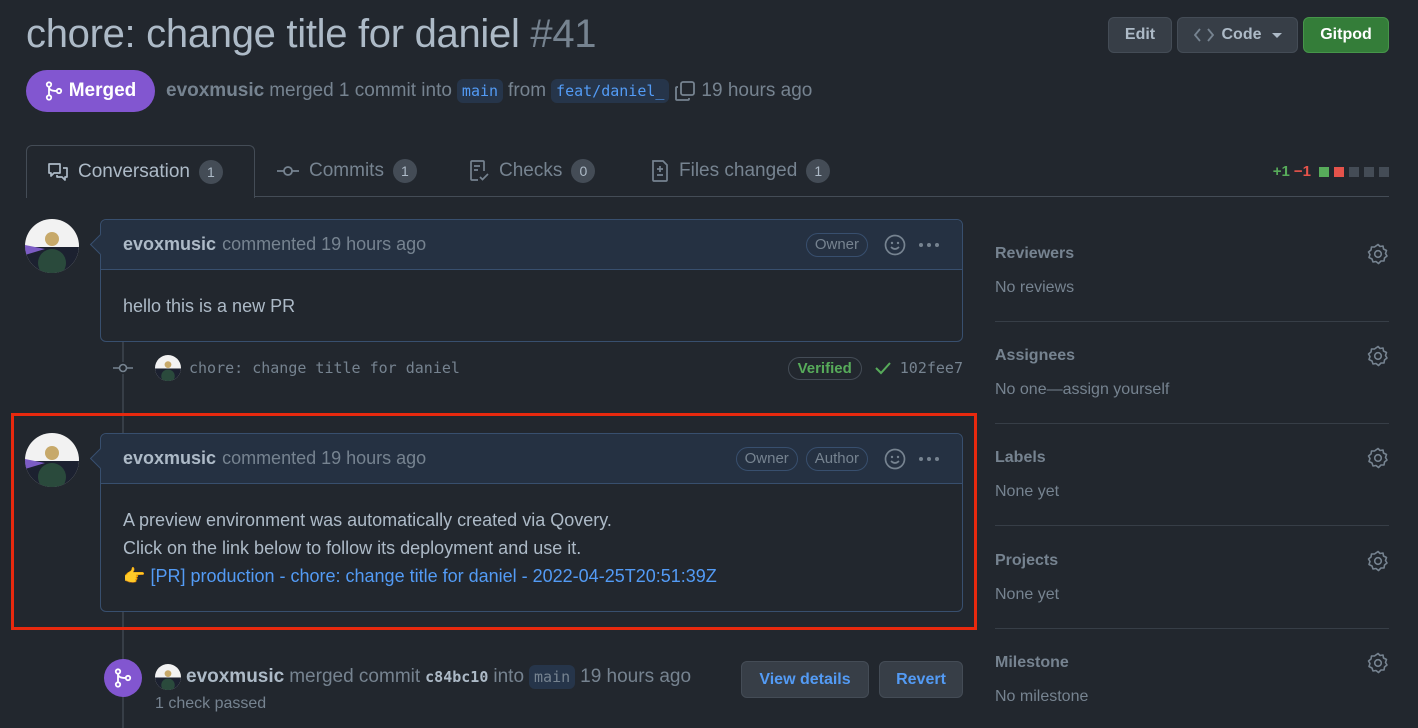  I want to click on sidebar-title: Labels, so click(1192, 458).